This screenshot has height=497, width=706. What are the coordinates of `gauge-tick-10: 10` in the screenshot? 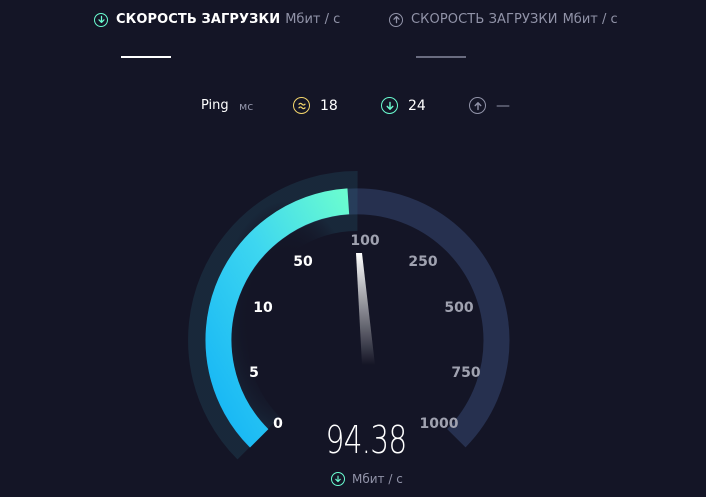 It's located at (263, 308).